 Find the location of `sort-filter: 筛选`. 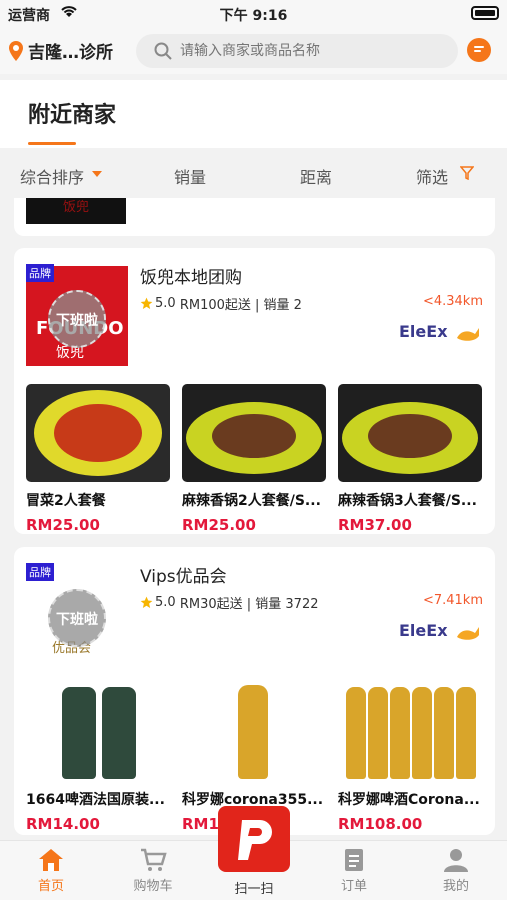

sort-filter: 筛选 is located at coordinates (432, 176).